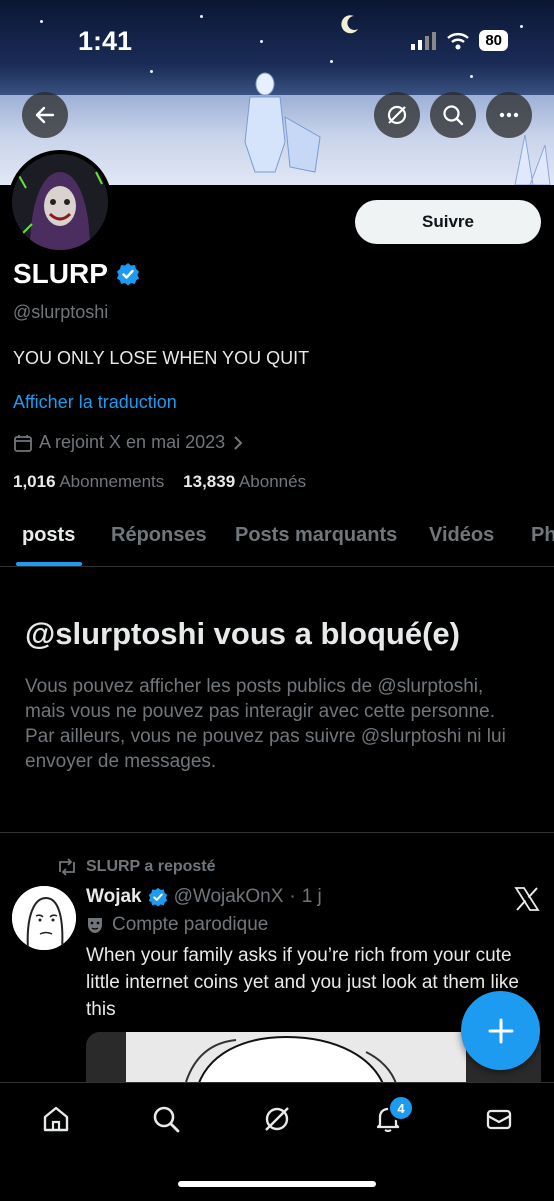 The height and width of the screenshot is (1201, 554). I want to click on nav-home, so click(56, 1119).